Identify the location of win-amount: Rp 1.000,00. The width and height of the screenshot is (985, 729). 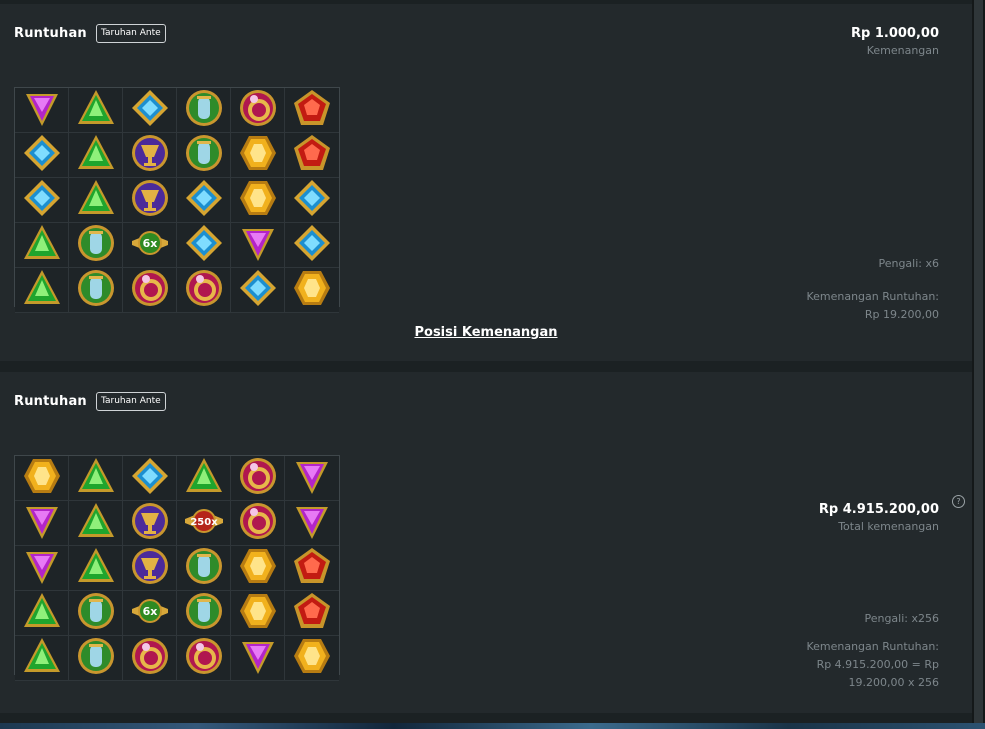
(895, 33).